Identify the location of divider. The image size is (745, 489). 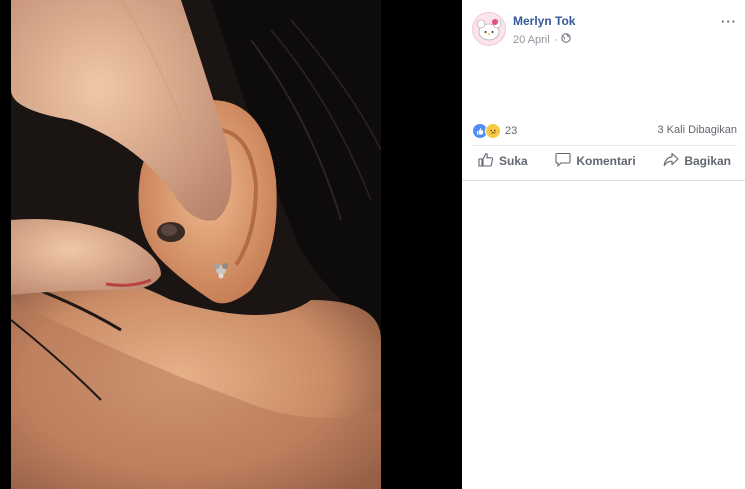
(604, 145).